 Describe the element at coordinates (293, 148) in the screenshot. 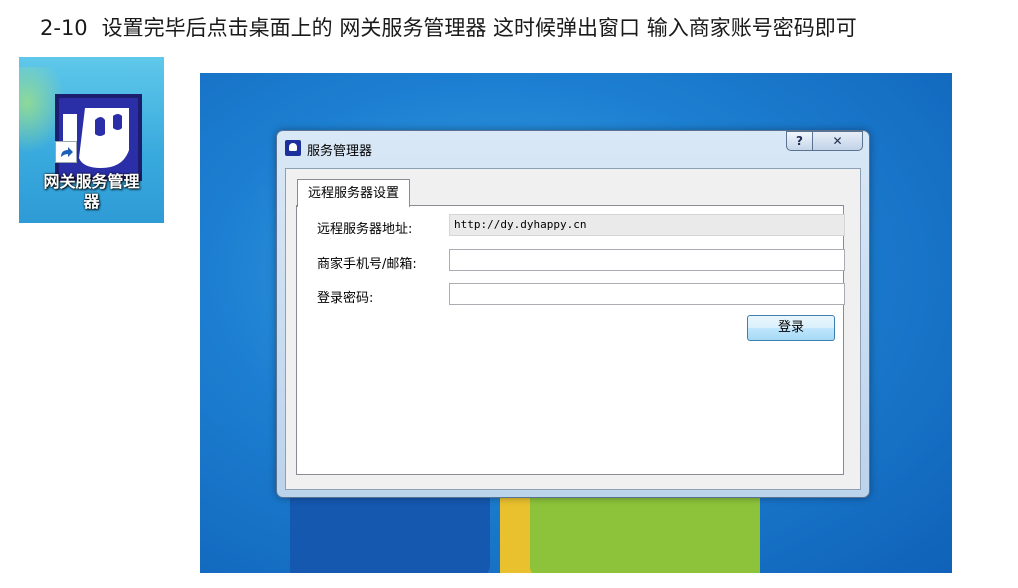

I see `app-icon` at that location.